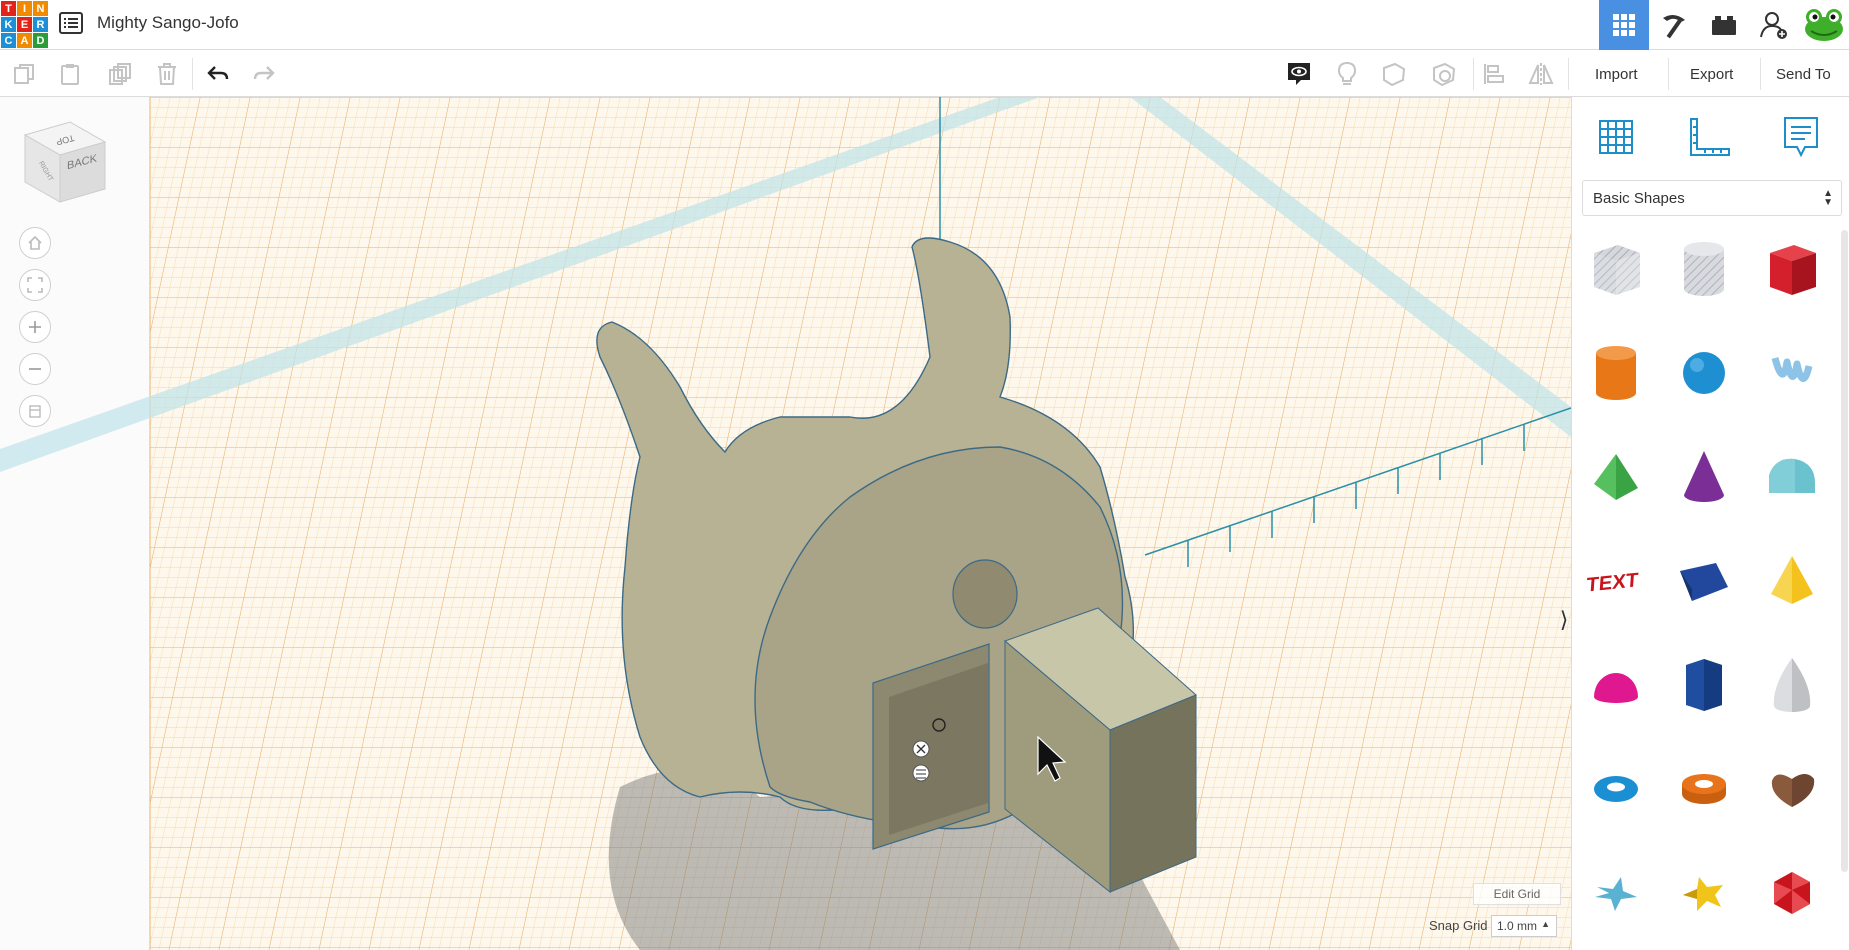  What do you see at coordinates (167, 74) in the screenshot?
I see `delete-icon` at bounding box center [167, 74].